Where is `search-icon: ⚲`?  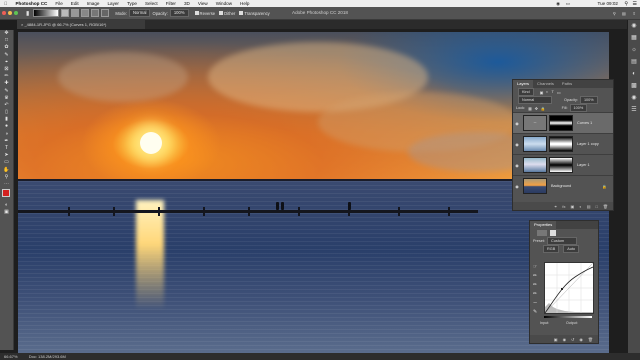 search-icon: ⚲ is located at coordinates (614, 13).